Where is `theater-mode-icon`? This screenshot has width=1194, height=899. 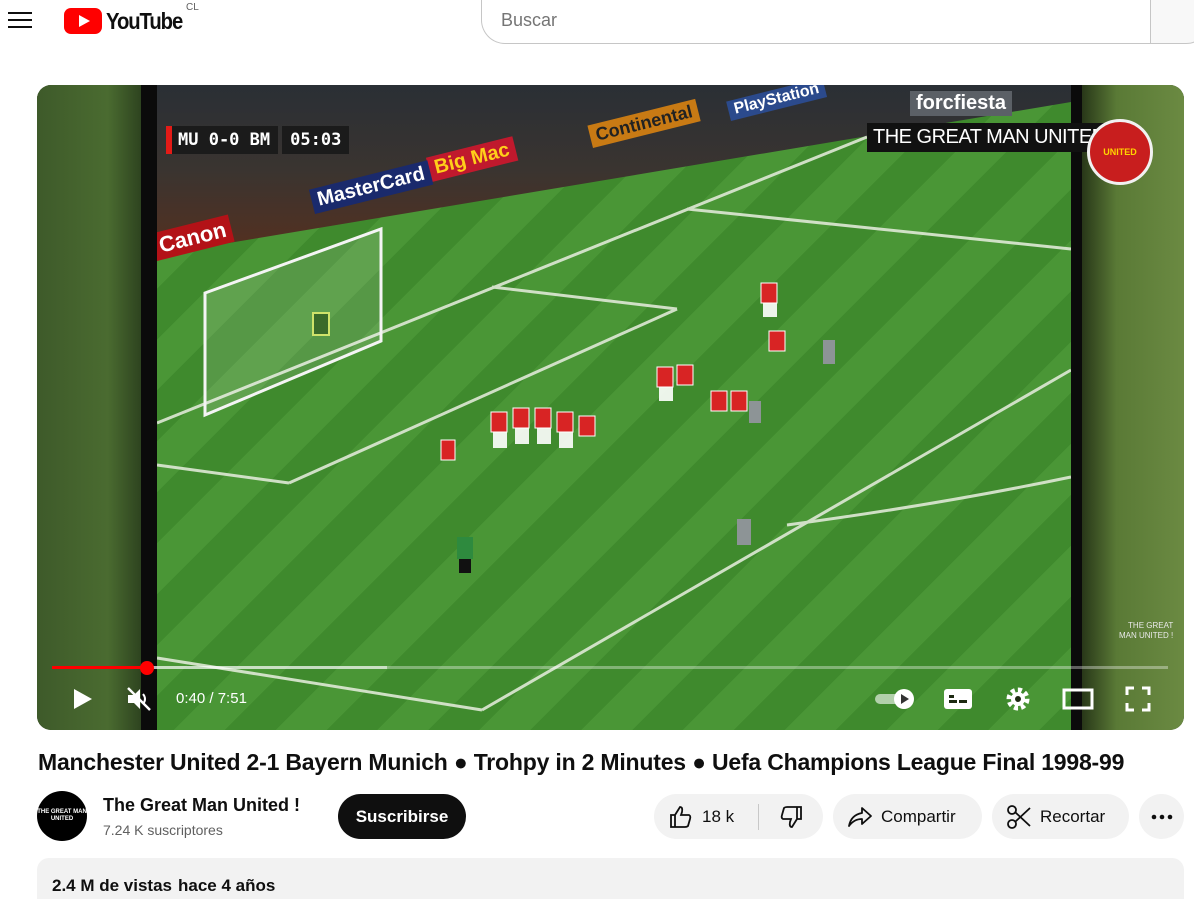 theater-mode-icon is located at coordinates (1078, 699).